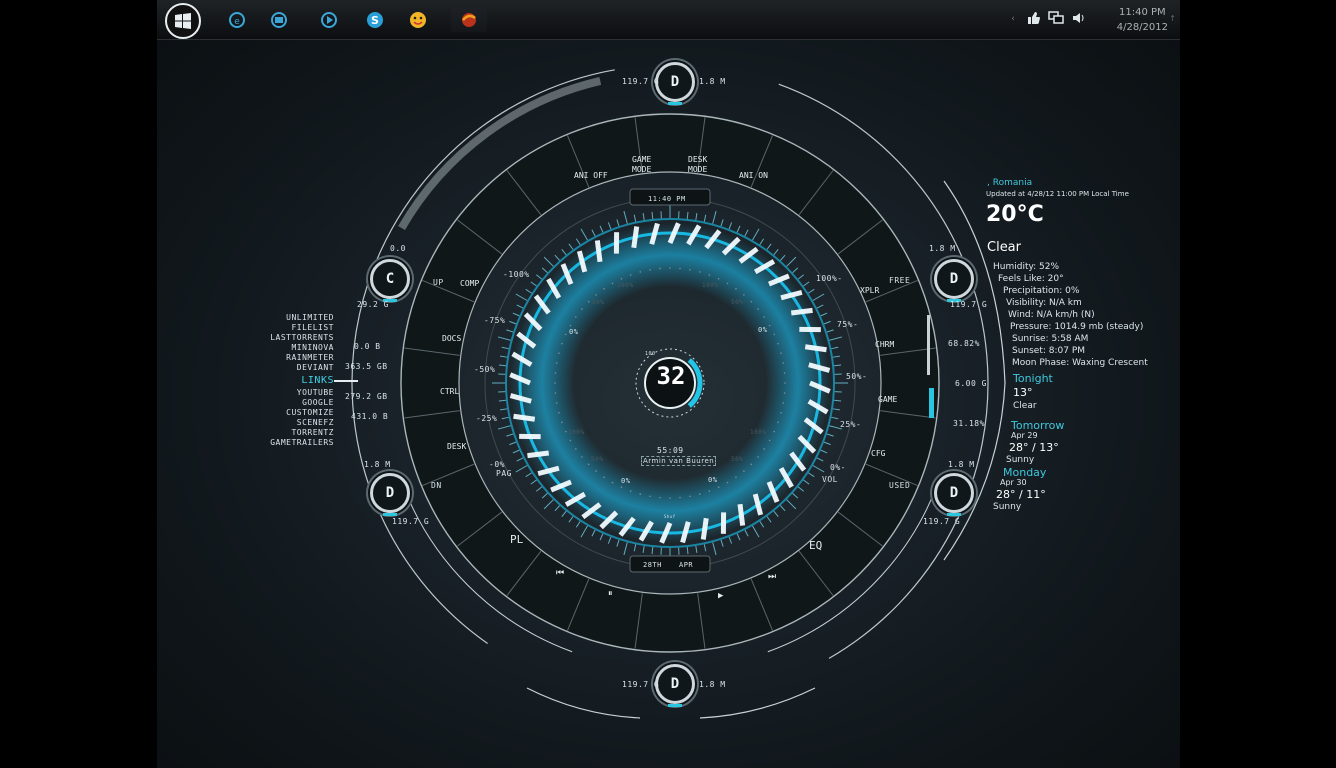 This screenshot has height=768, width=1336. I want to click on weather-tomorrow-cond: Sunny, so click(1020, 460).